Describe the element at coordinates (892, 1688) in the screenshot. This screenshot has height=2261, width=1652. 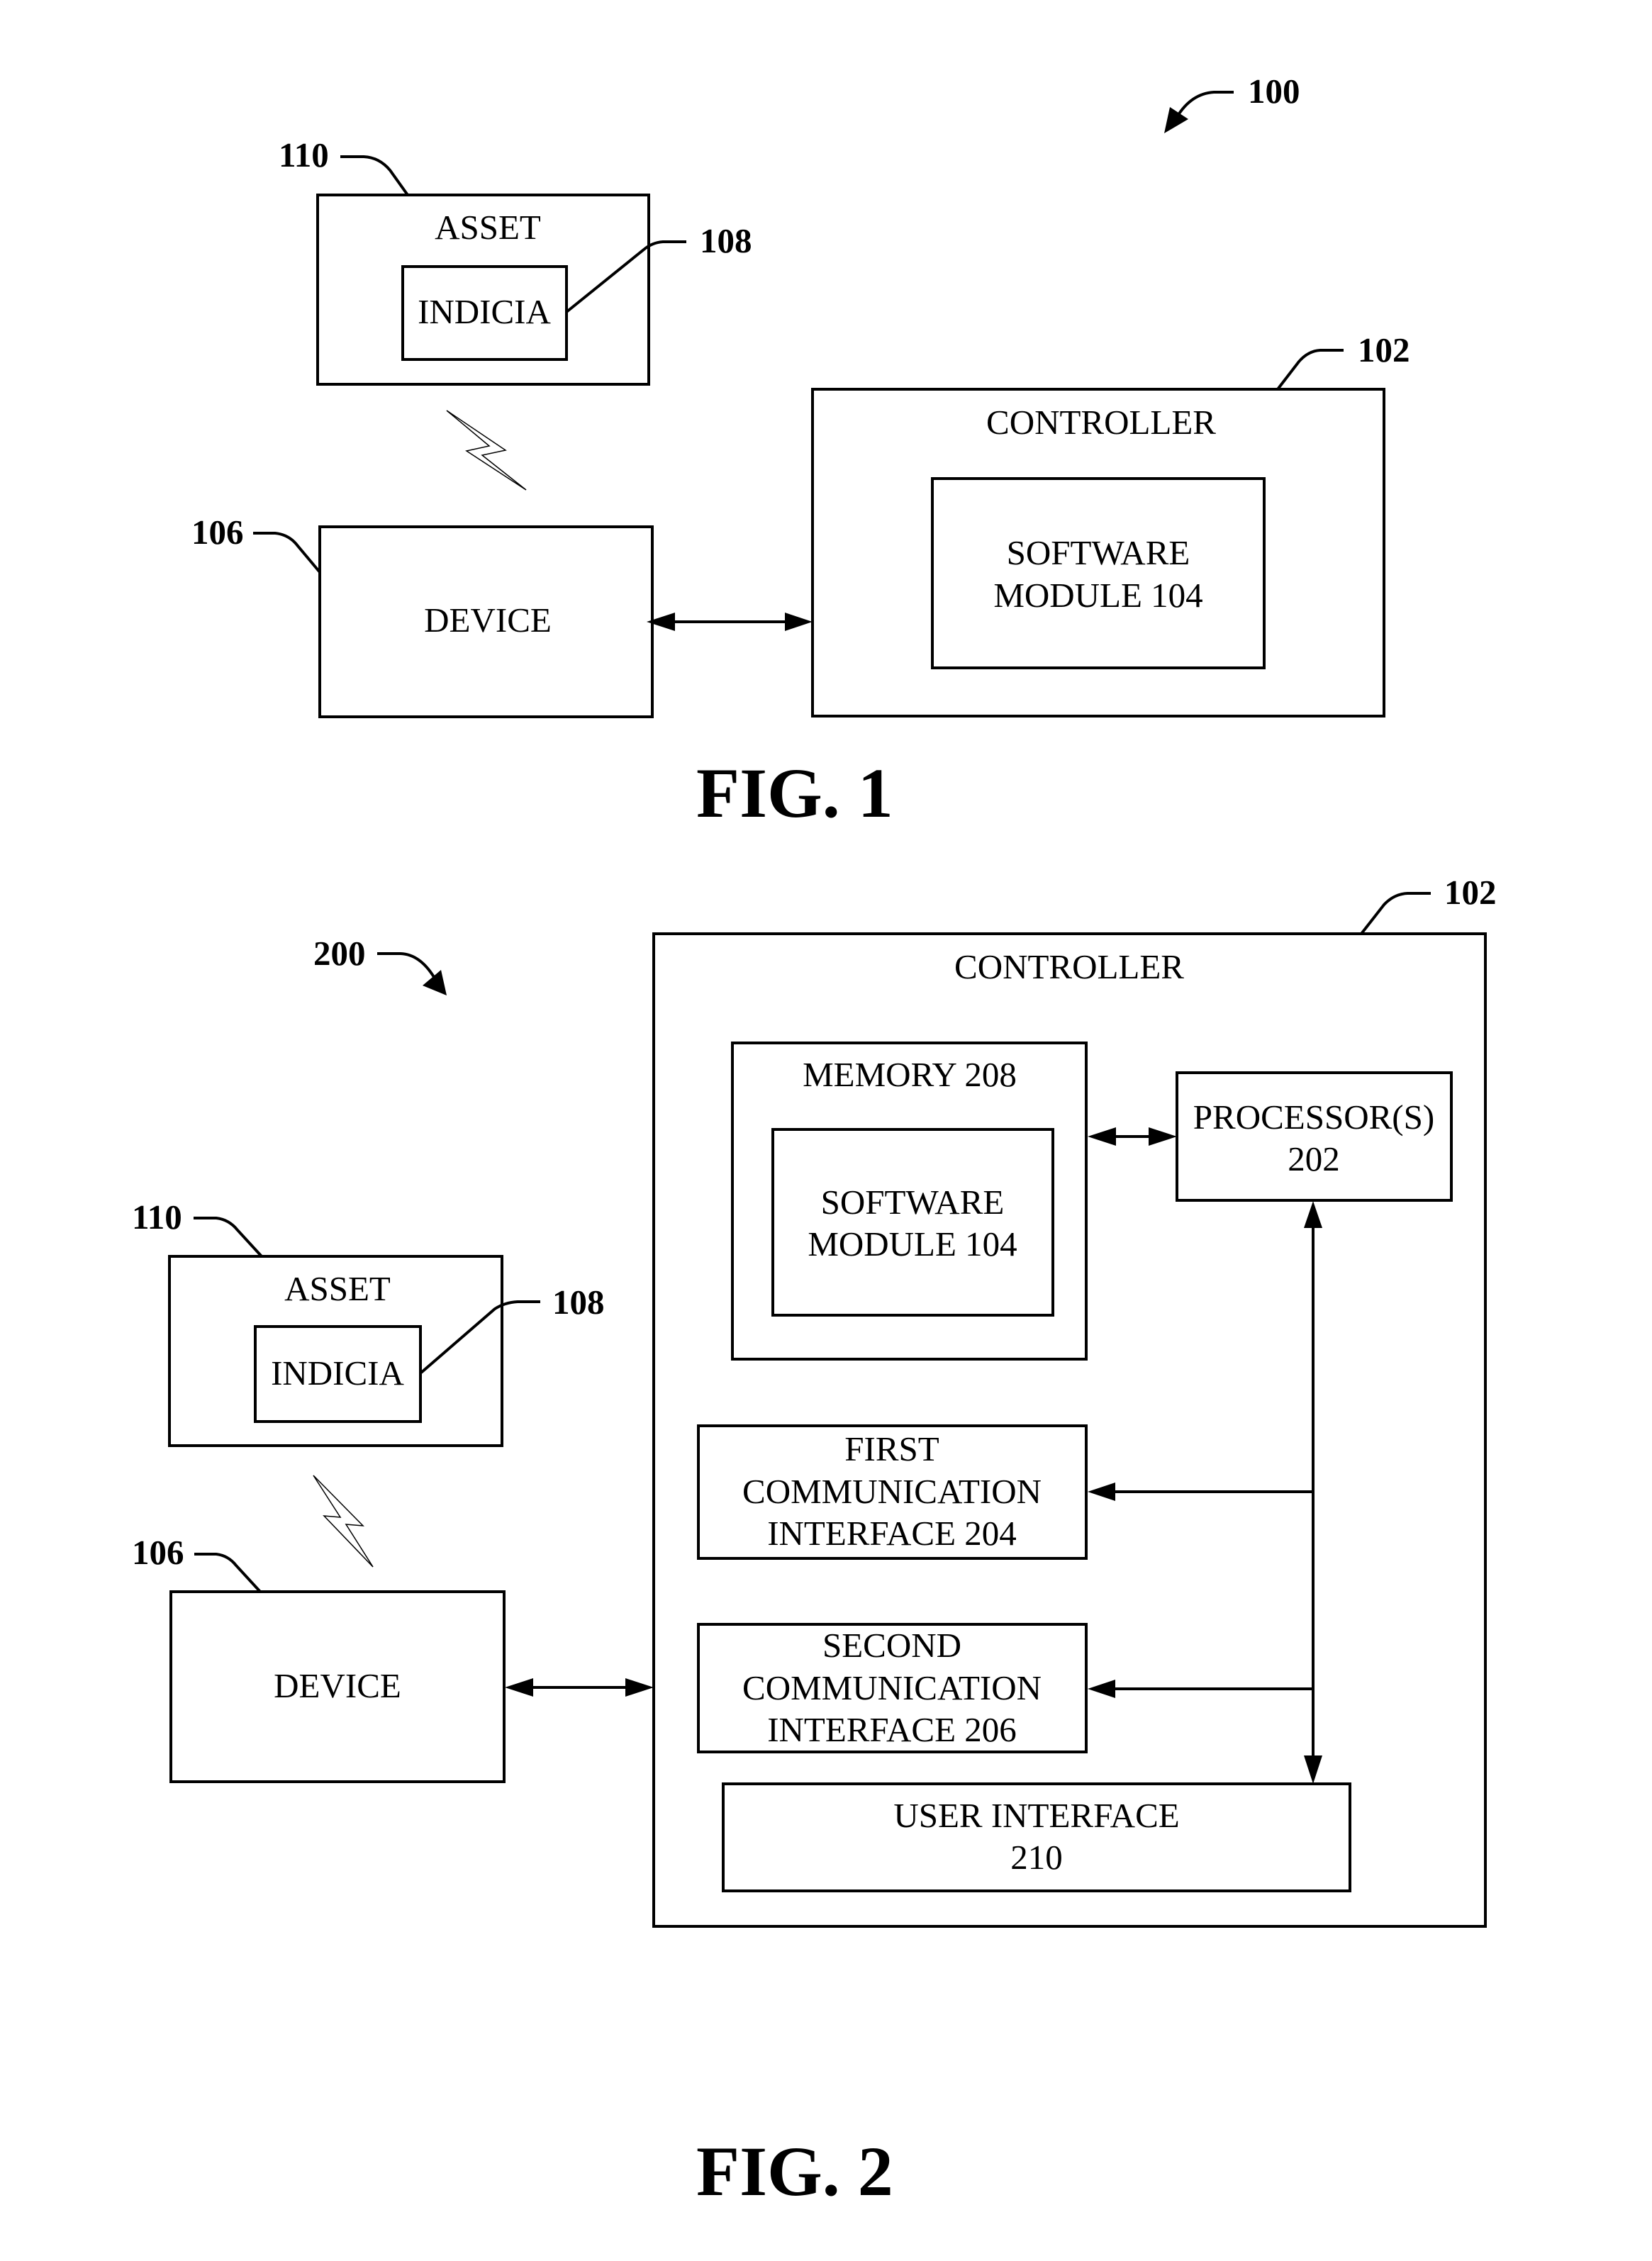
I see `second-comm-line-2: COMMUNICATION` at that location.